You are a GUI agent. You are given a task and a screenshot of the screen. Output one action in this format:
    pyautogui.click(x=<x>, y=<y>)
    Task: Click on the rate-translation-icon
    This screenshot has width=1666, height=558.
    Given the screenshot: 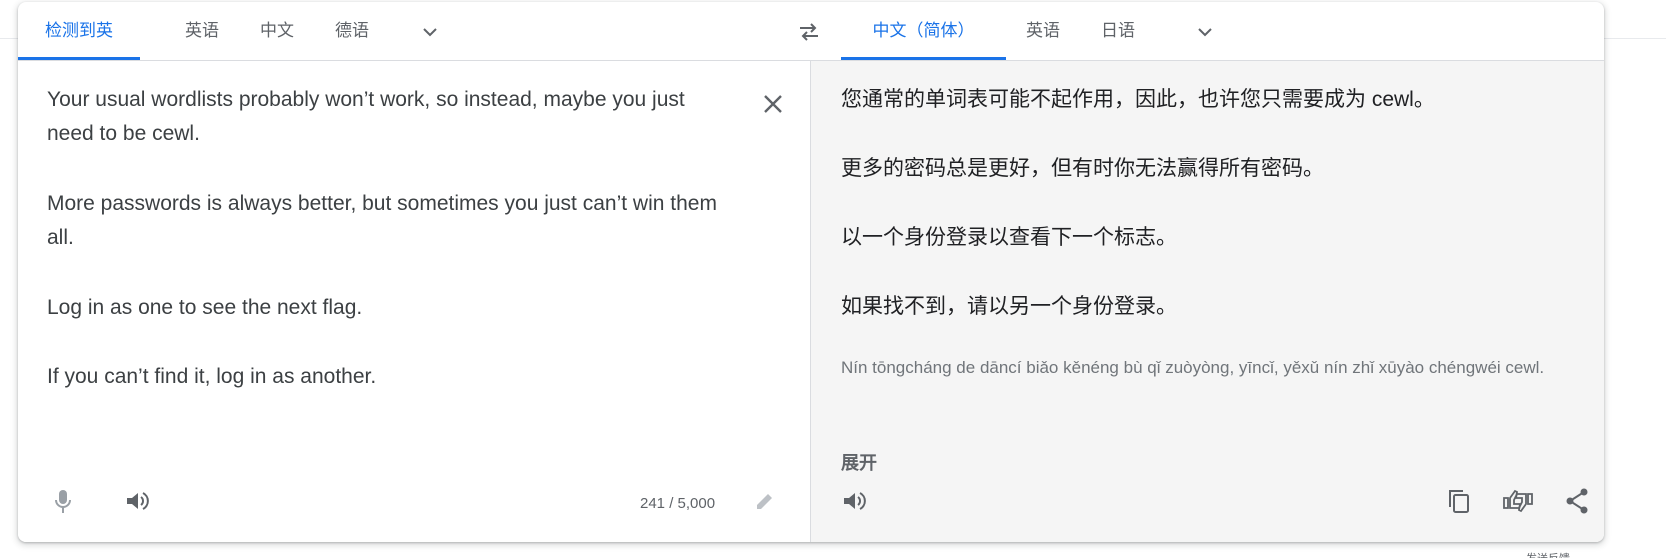 What is the action you would take?
    pyautogui.click(x=1517, y=501)
    